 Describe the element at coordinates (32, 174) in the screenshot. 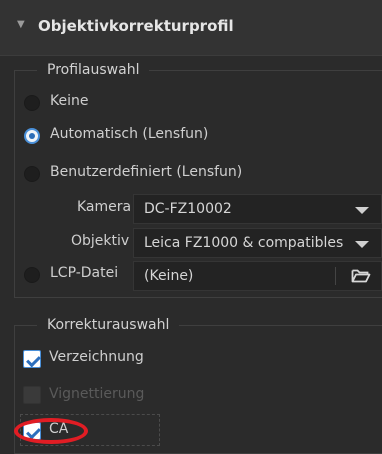

I see `radio-custom` at that location.